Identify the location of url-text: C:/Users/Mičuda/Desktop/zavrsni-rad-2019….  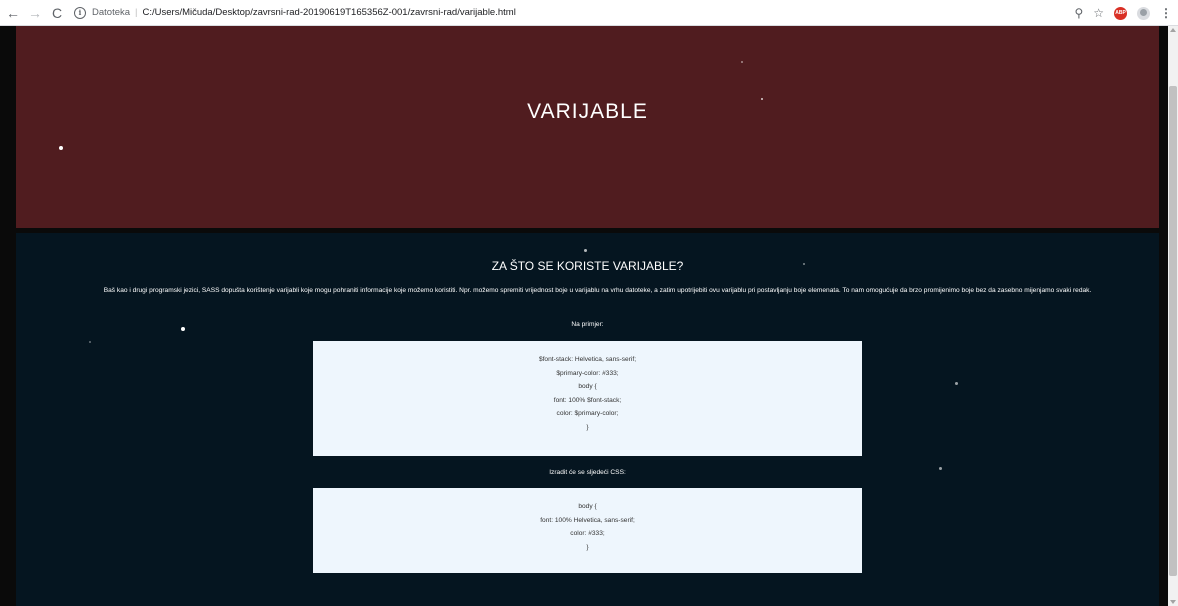
(329, 12).